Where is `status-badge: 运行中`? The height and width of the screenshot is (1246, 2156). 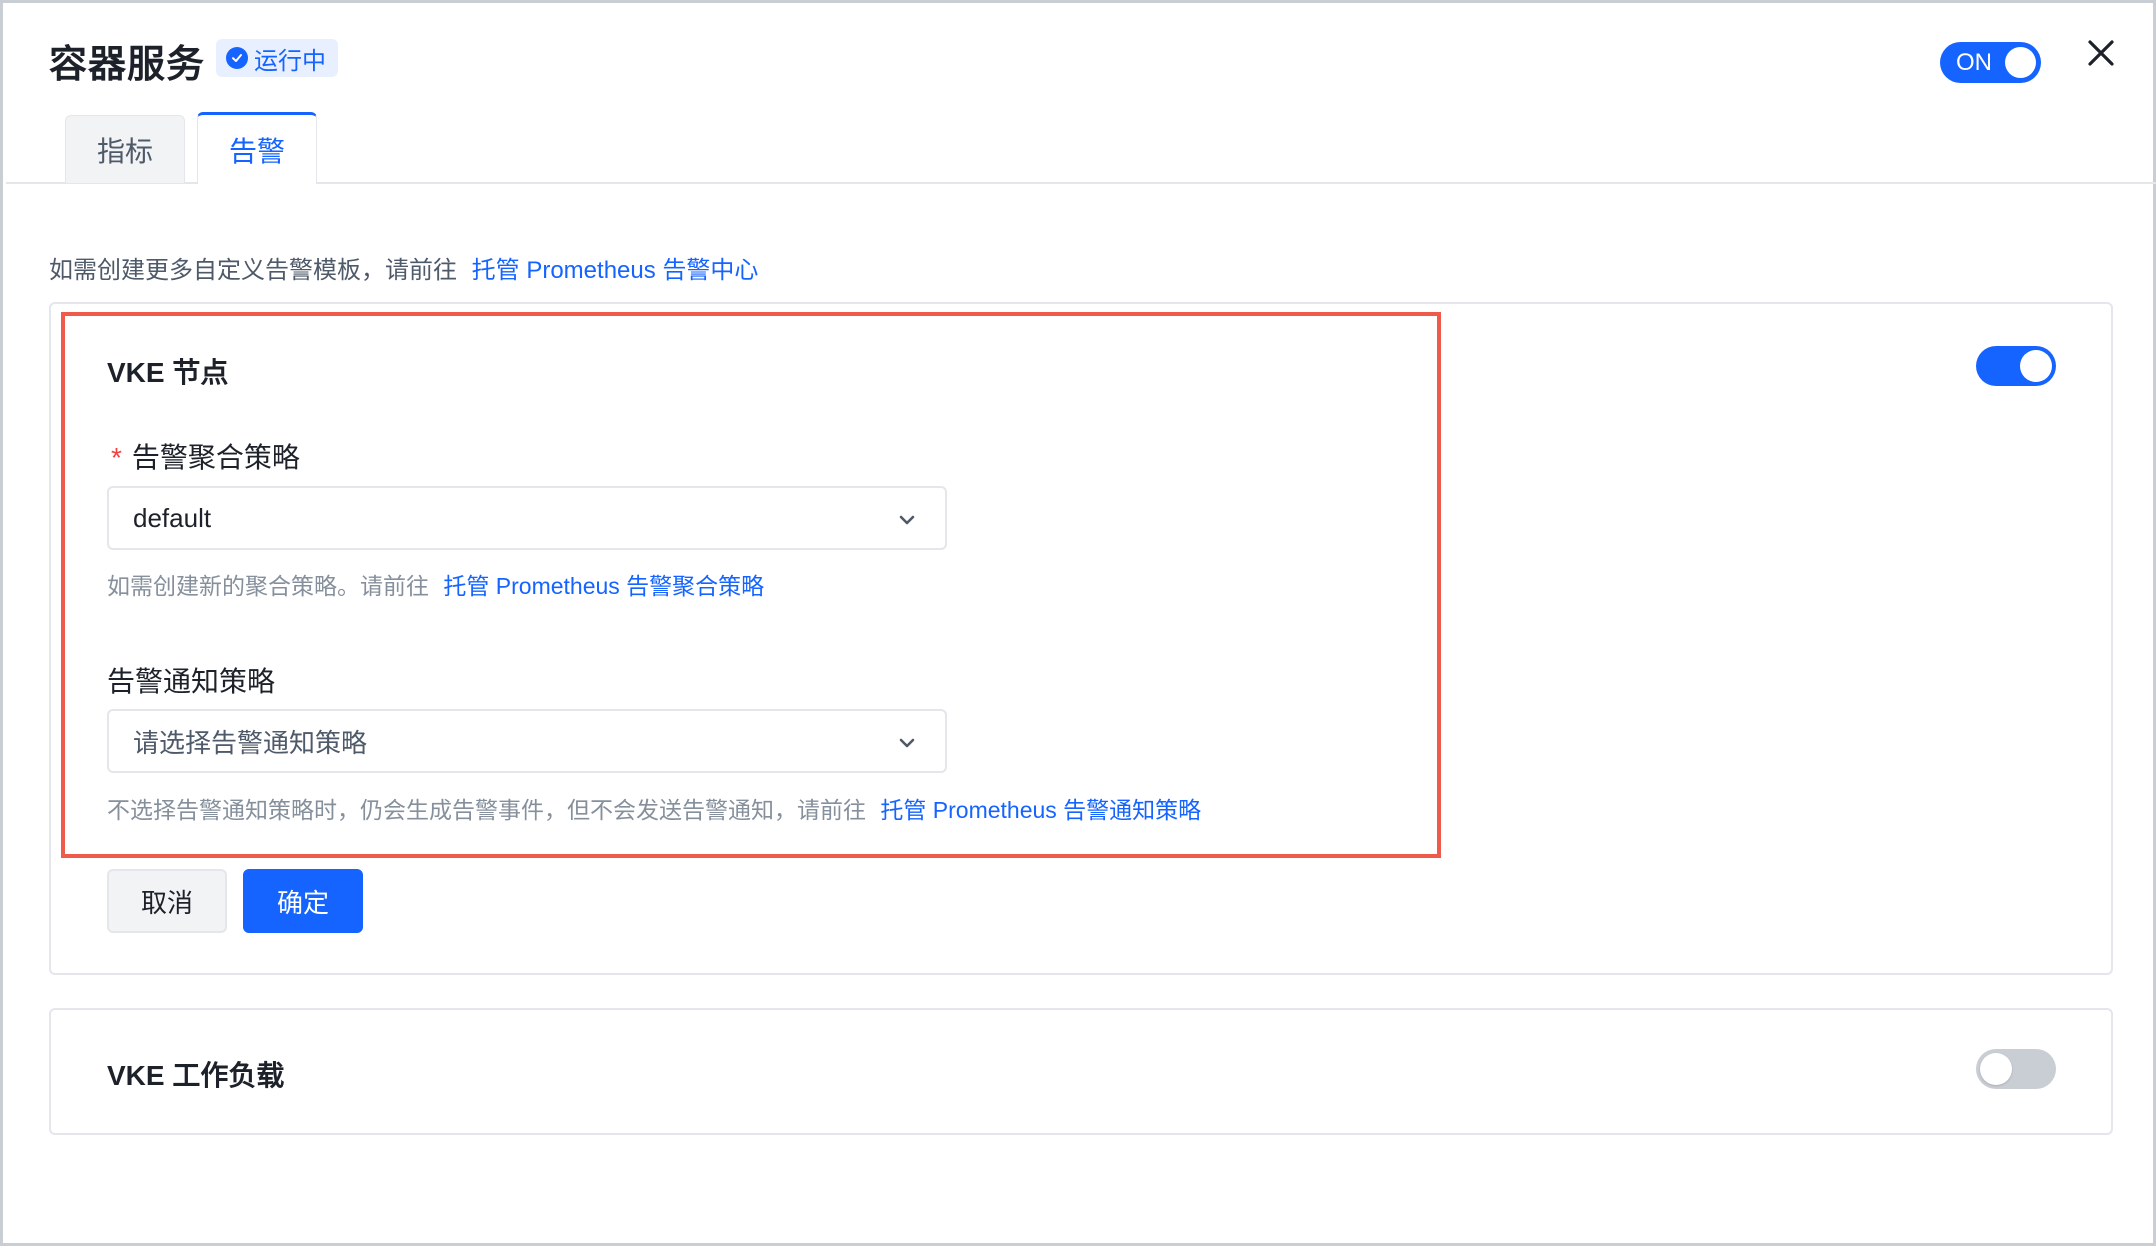
status-badge: 运行中 is located at coordinates (277, 58).